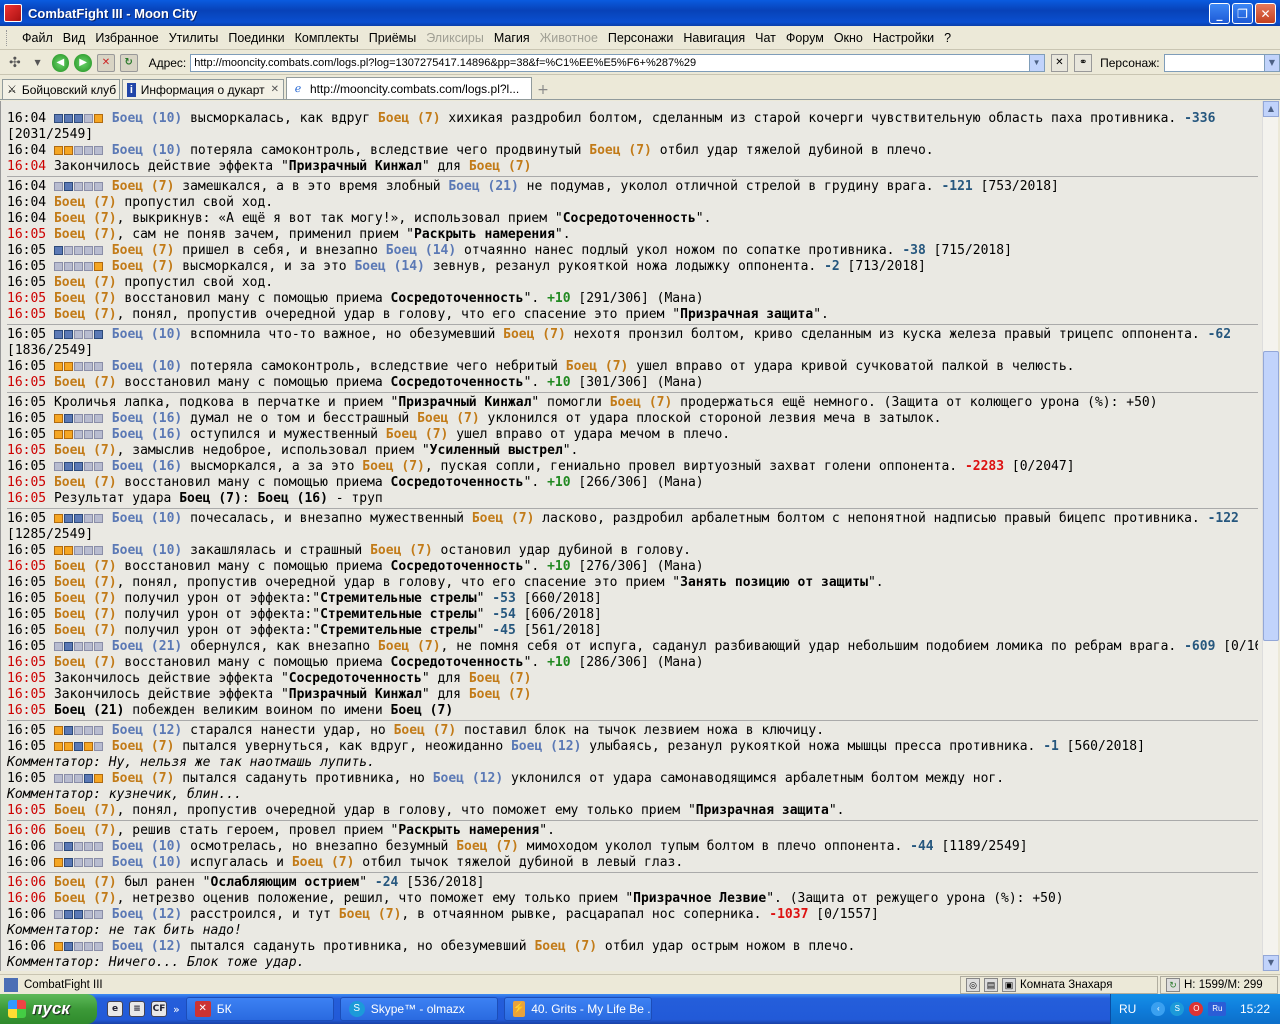 The width and height of the screenshot is (1280, 1024). What do you see at coordinates (38, 63) in the screenshot?
I see `dropdown-icon: ▼` at bounding box center [38, 63].